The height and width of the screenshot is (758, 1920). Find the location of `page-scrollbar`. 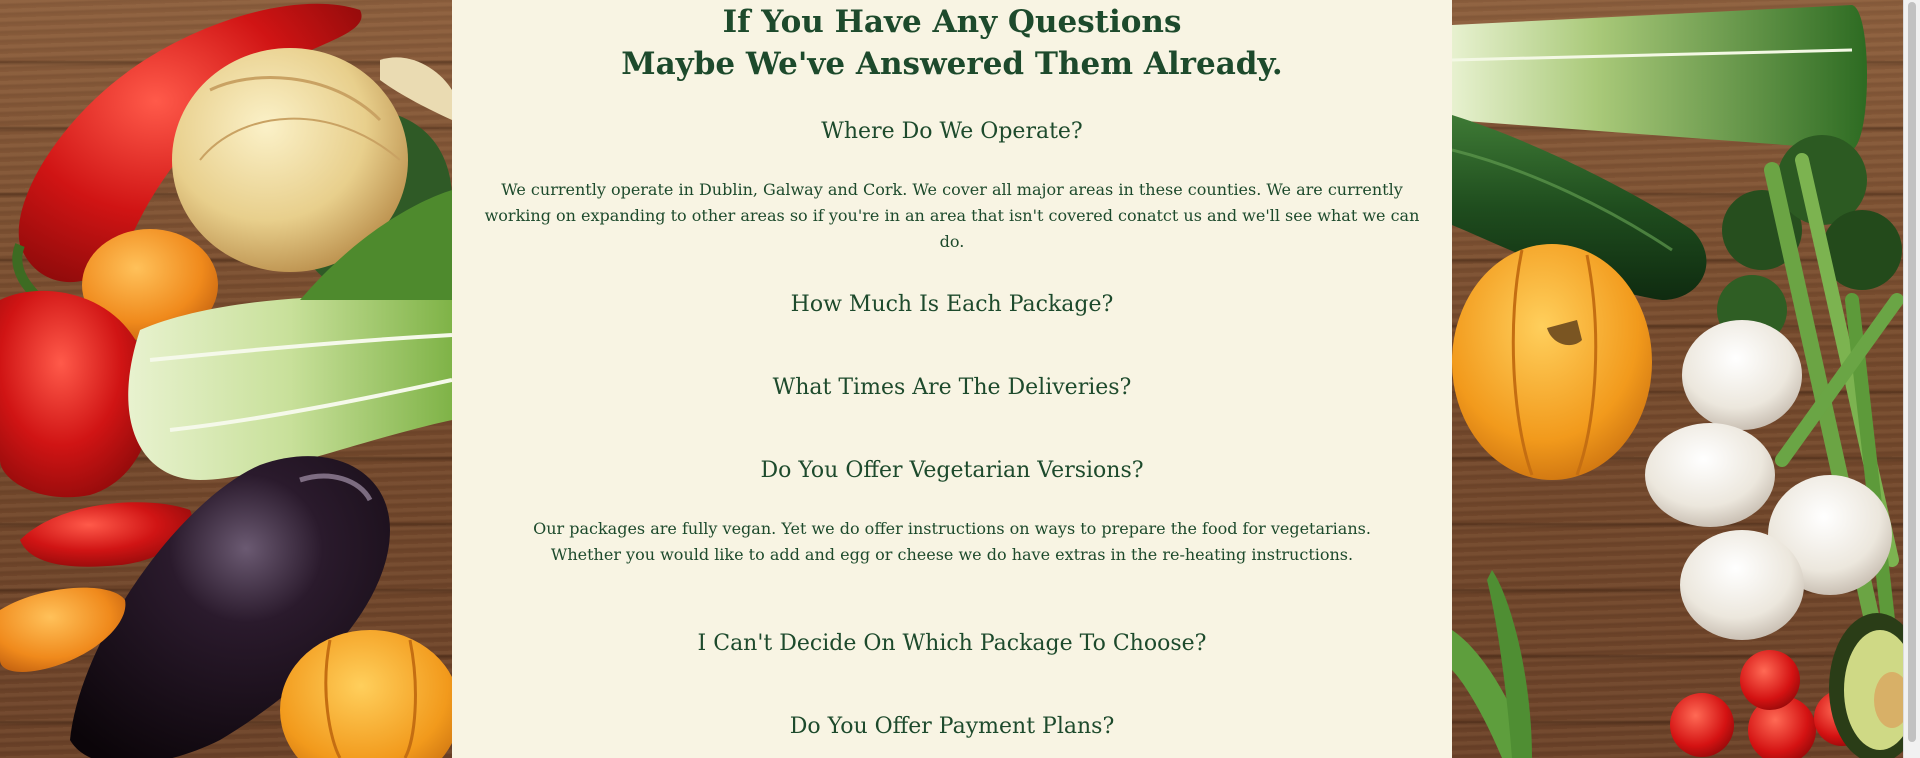

page-scrollbar is located at coordinates (1911, 379).